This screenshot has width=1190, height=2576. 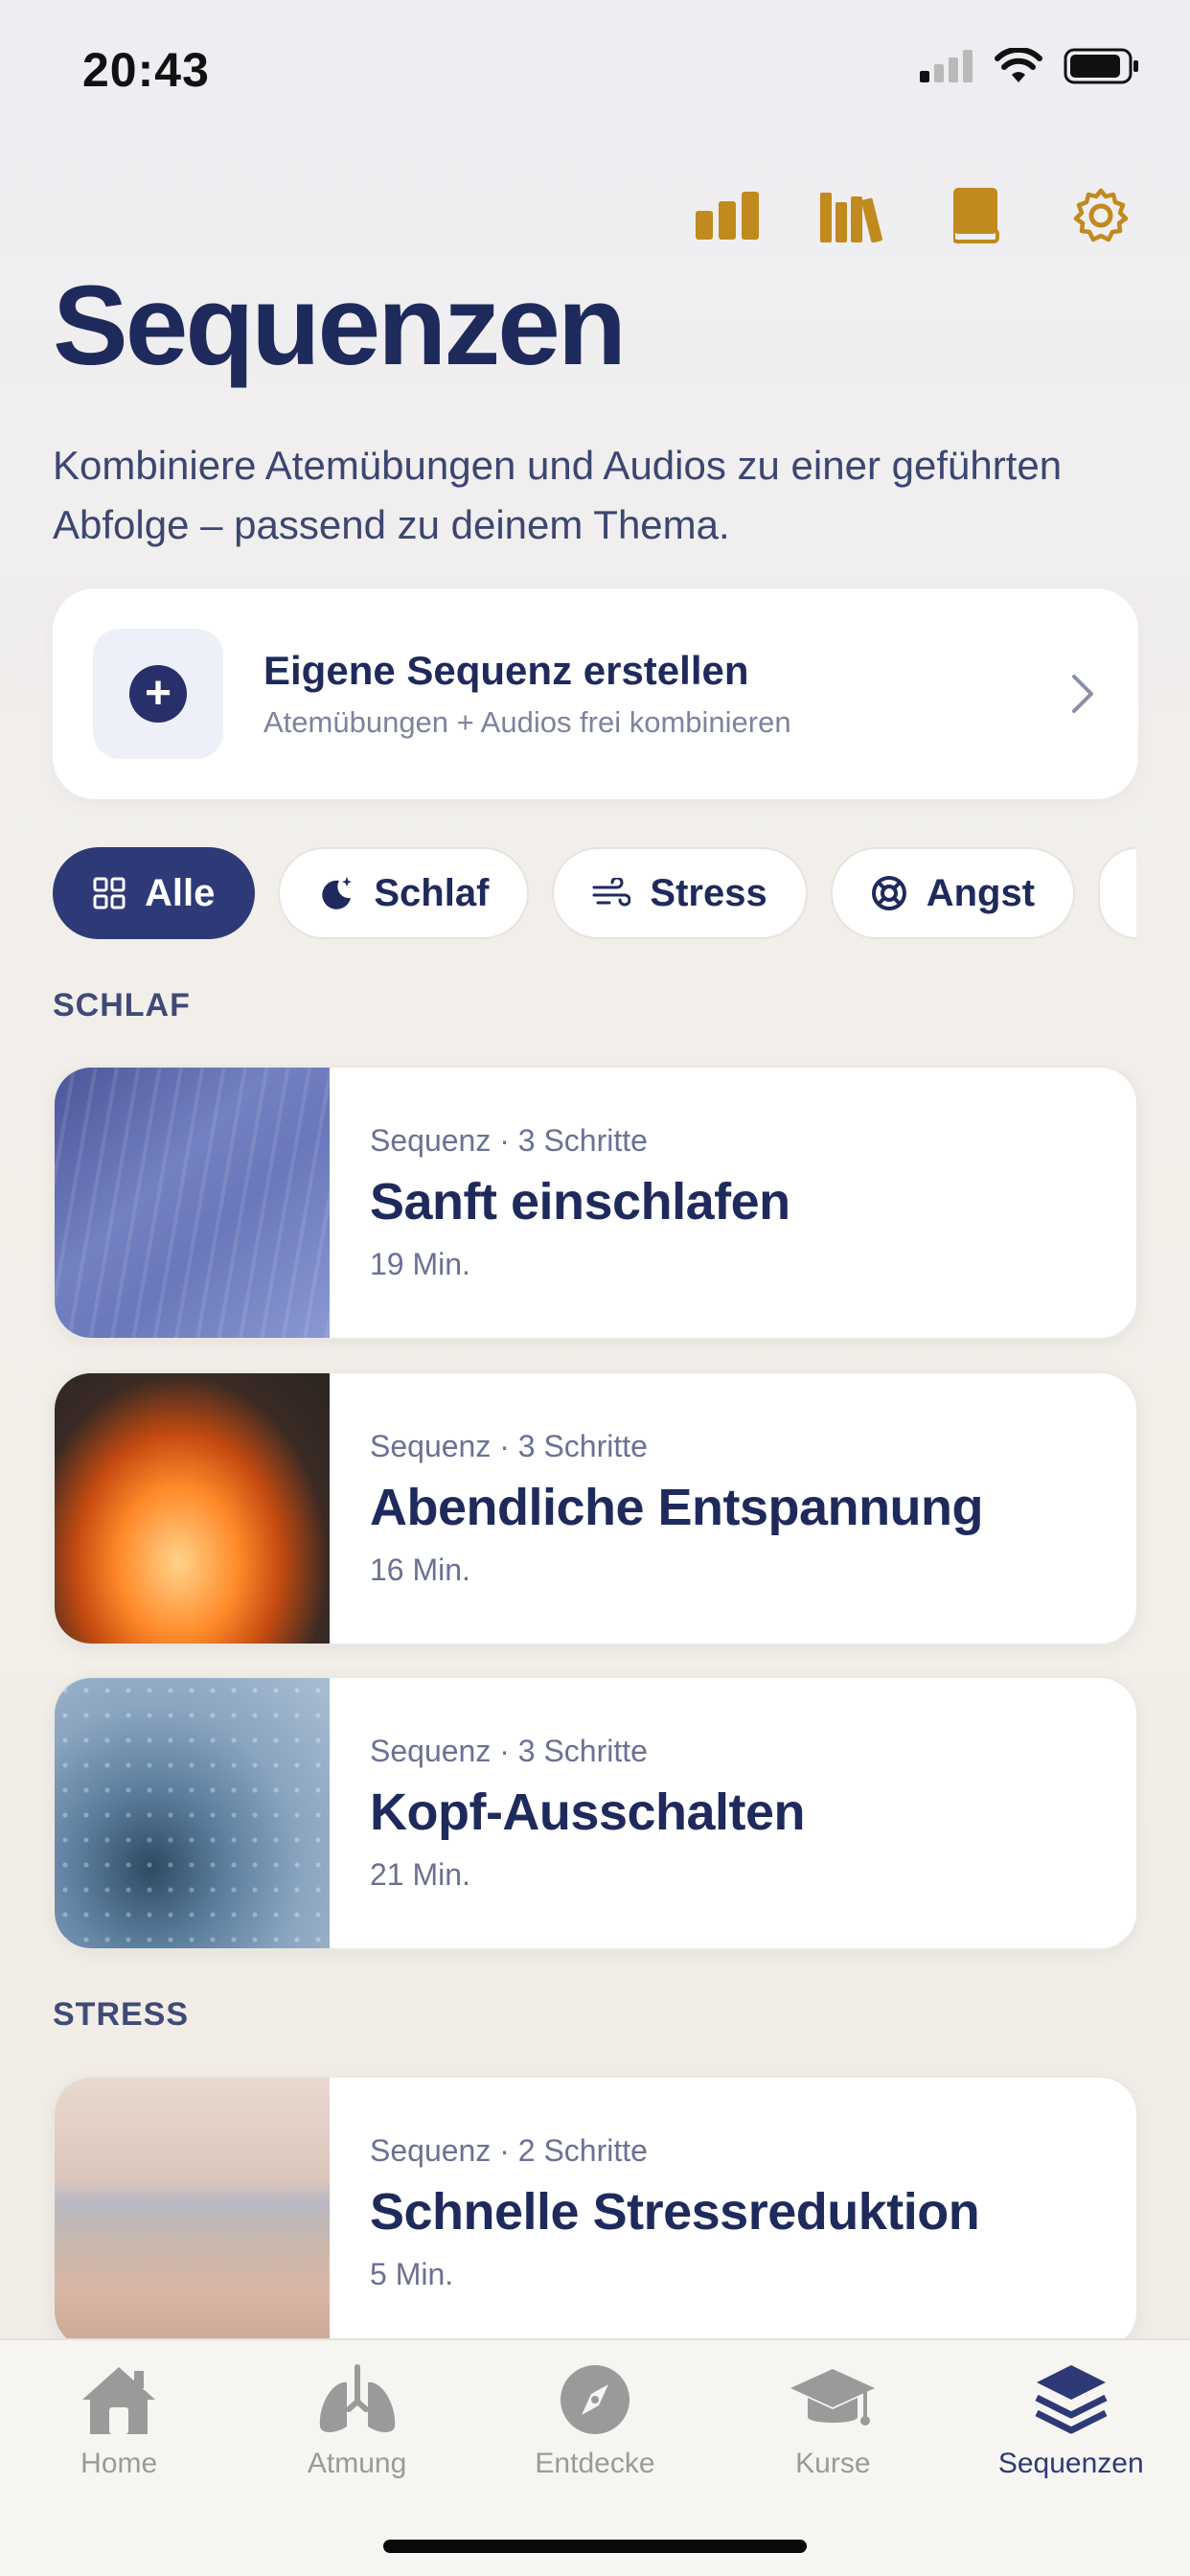 I want to click on tab-kurse: Kurse, so click(x=833, y=2419).